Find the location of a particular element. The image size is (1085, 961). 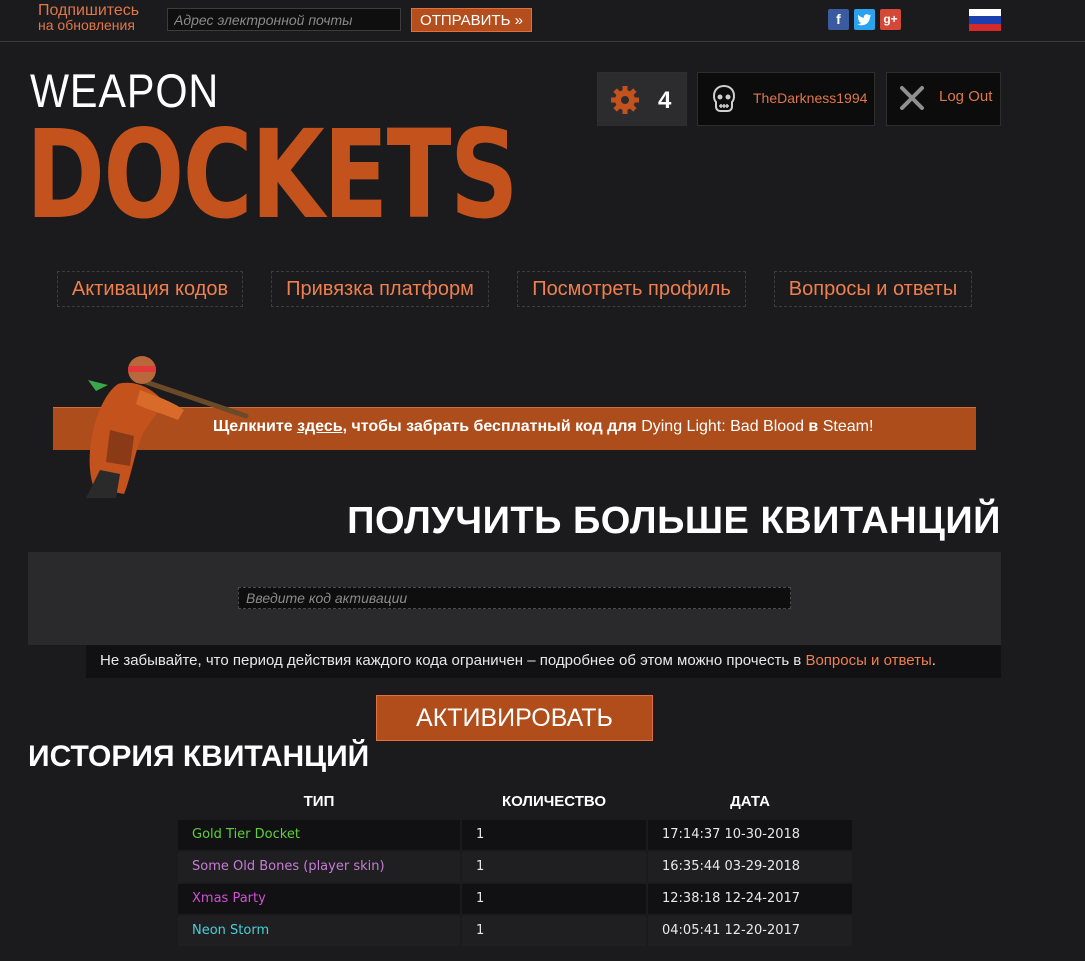

subscribe-label: Подпишитесь на обновления is located at coordinates (88, 18).